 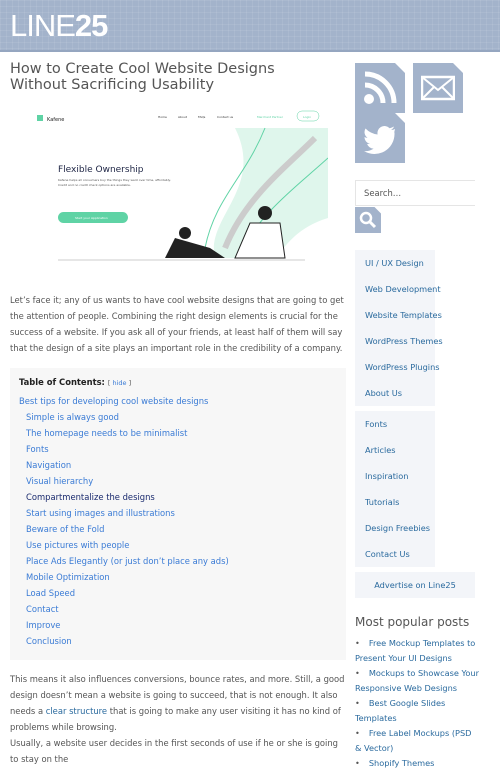 I want to click on toc-title: Table of Contents:, so click(x=62, y=382).